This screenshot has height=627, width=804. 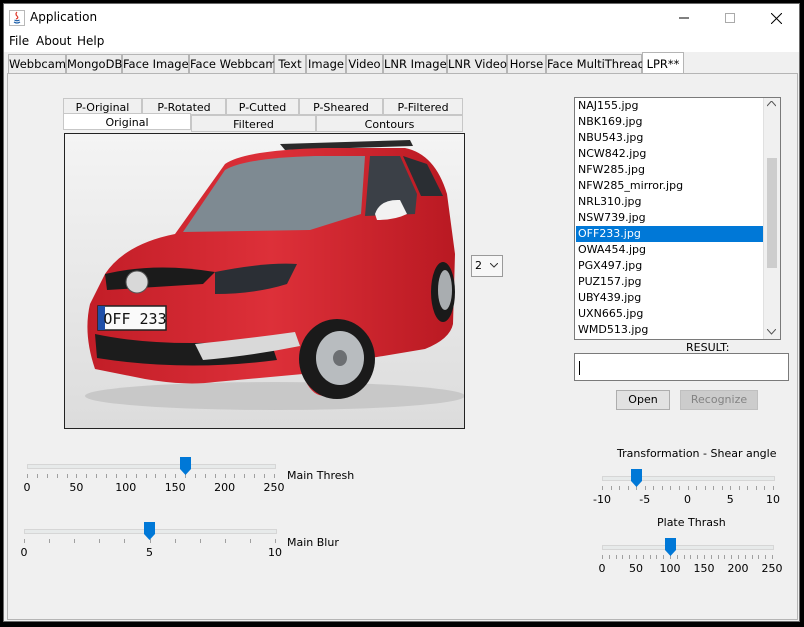 What do you see at coordinates (253, 123) in the screenshot?
I see `subtab-filtered: Filtered` at bounding box center [253, 123].